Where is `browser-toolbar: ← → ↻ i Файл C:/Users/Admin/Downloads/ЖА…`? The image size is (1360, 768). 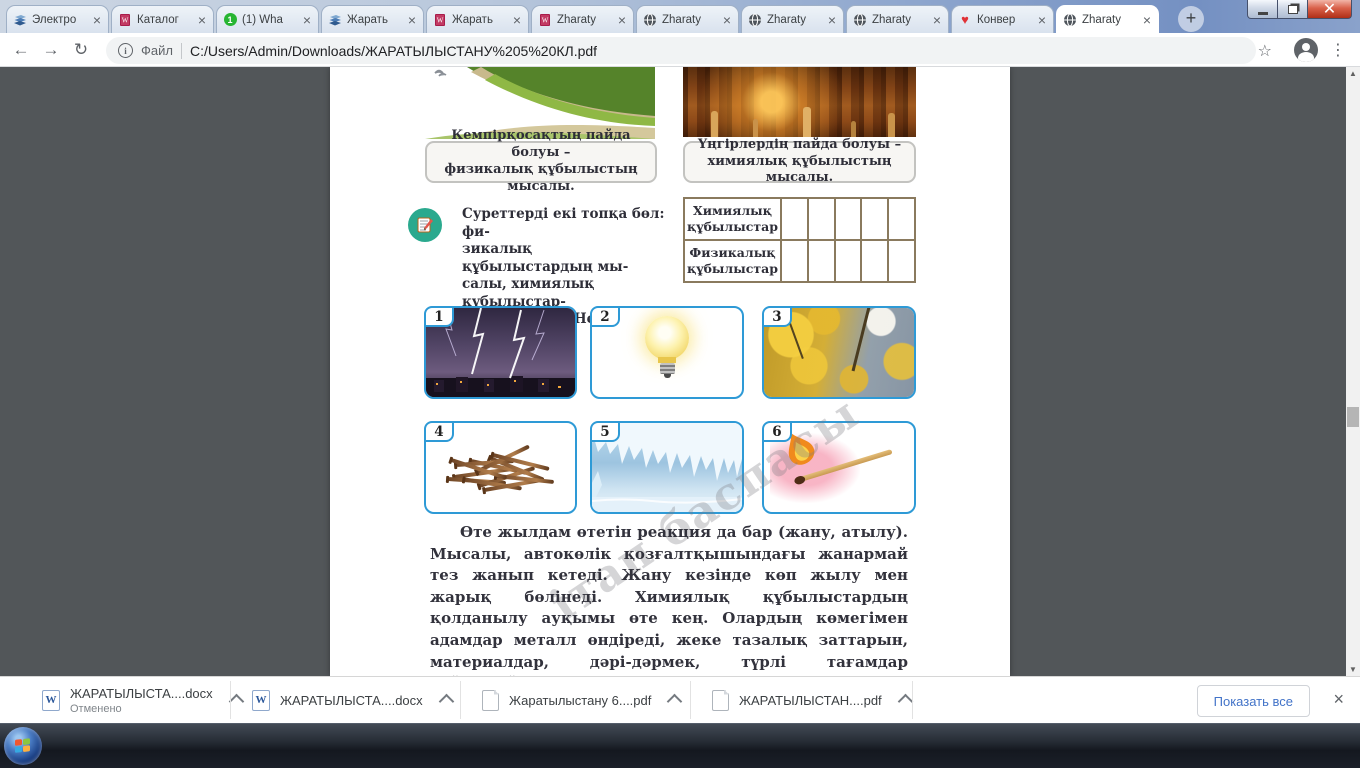 browser-toolbar: ← → ↻ i Файл C:/Users/Admin/Downloads/ЖА… is located at coordinates (680, 50).